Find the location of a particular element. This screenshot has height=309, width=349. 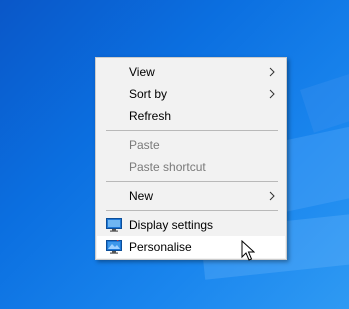

wallpaper-light-beam is located at coordinates (324, 92).